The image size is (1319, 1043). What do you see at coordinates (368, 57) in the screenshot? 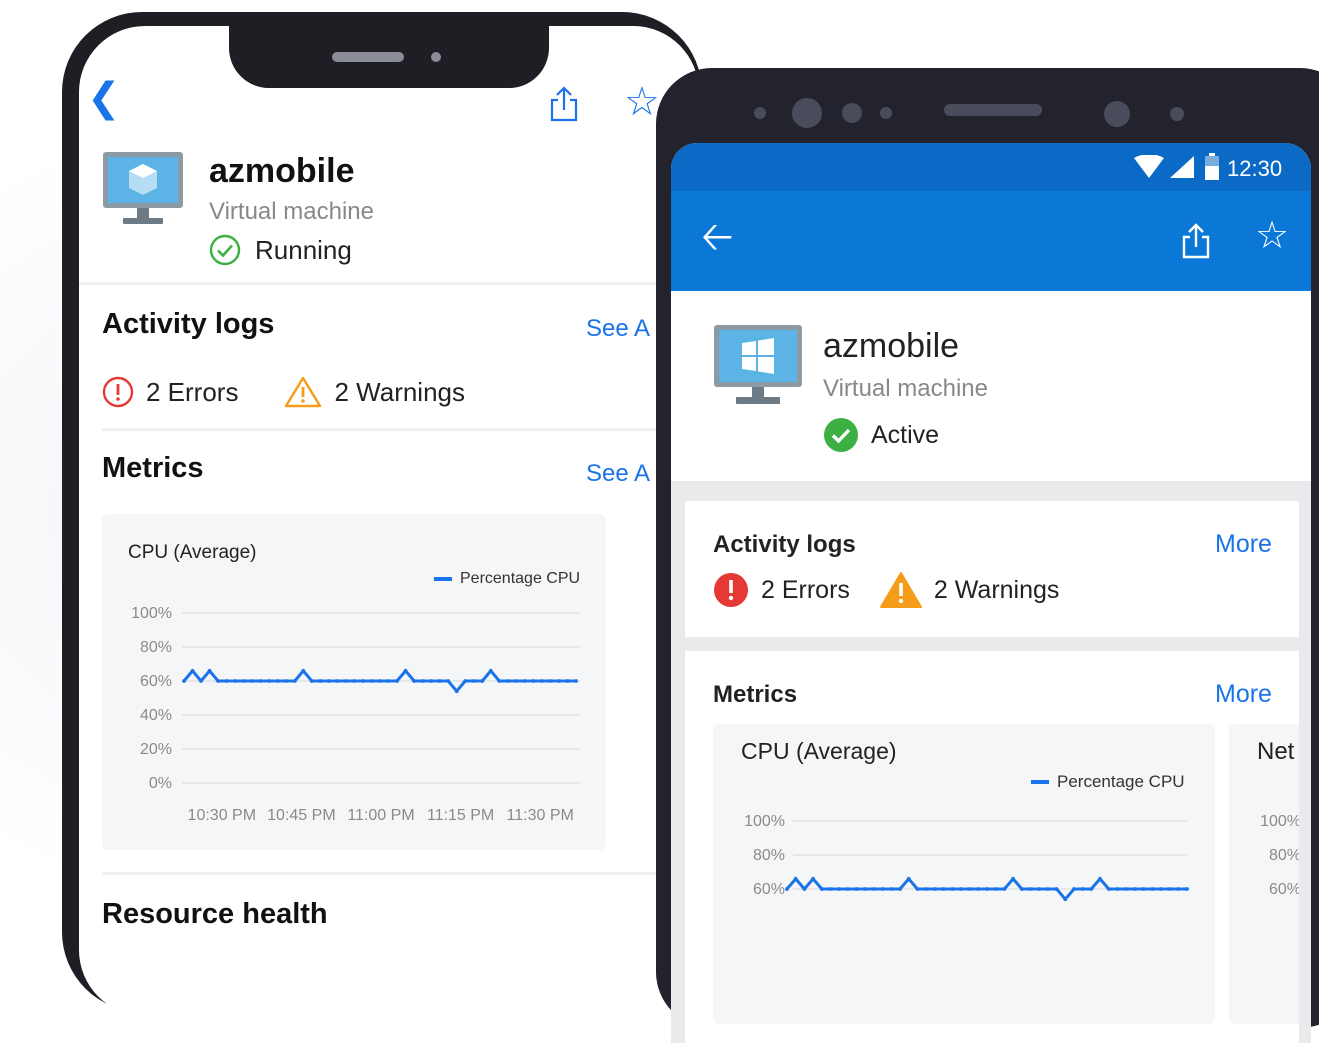
I see `notch-speaker` at bounding box center [368, 57].